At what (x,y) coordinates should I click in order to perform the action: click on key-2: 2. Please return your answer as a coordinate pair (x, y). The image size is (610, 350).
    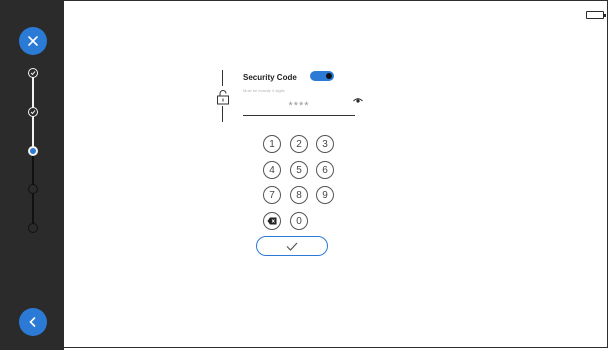
    Looking at the image, I should click on (299, 144).